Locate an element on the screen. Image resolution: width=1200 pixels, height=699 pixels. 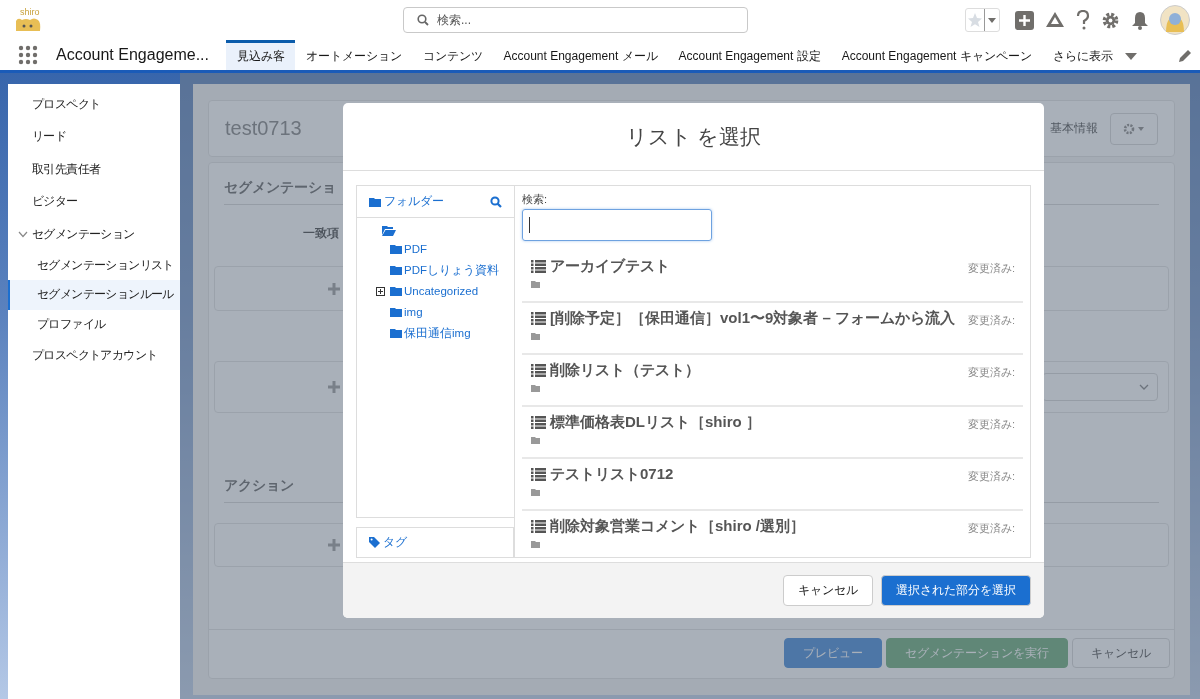
logo-text: shiro is located at coordinates (30, 12).